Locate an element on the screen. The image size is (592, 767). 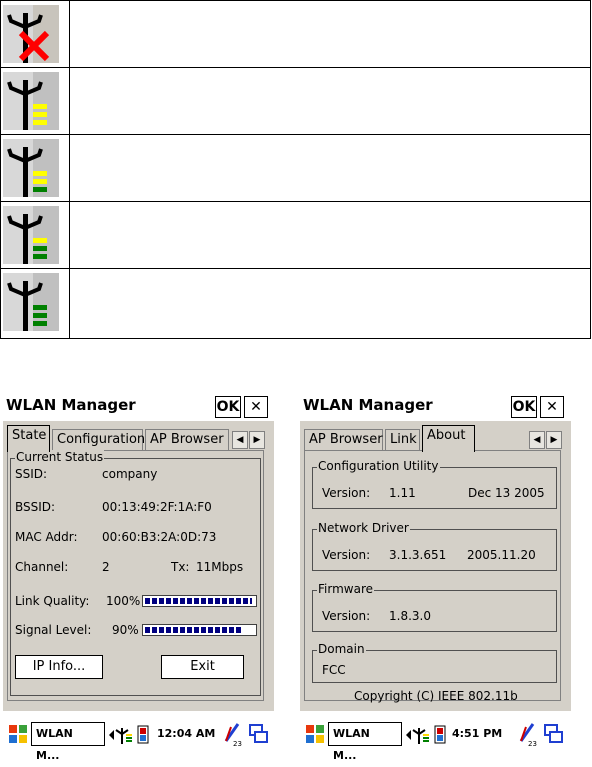
antenna-signal-4-icon is located at coordinates (31, 302).